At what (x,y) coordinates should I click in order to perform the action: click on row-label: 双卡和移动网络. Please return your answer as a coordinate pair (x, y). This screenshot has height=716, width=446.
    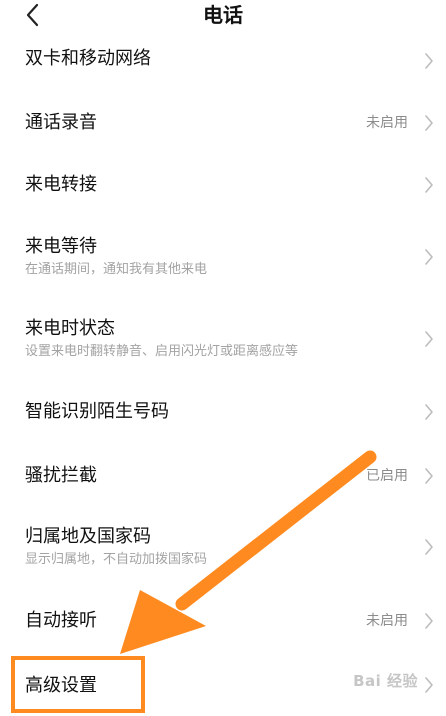
    Looking at the image, I should click on (88, 58).